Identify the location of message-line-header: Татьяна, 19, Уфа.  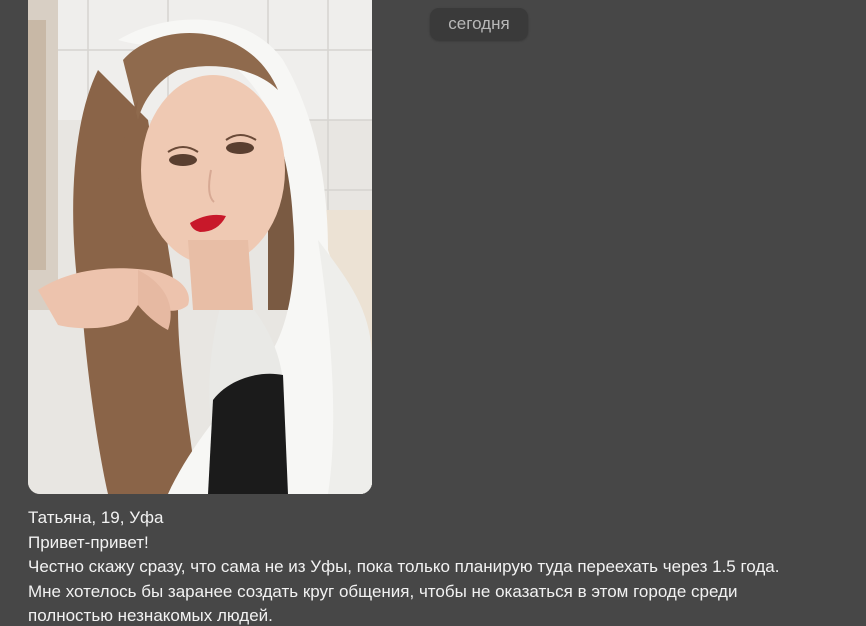
(96, 517).